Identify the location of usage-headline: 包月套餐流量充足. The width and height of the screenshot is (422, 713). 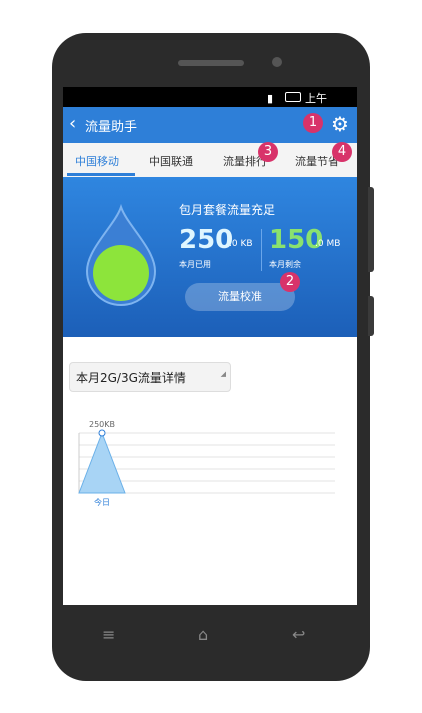
(227, 210).